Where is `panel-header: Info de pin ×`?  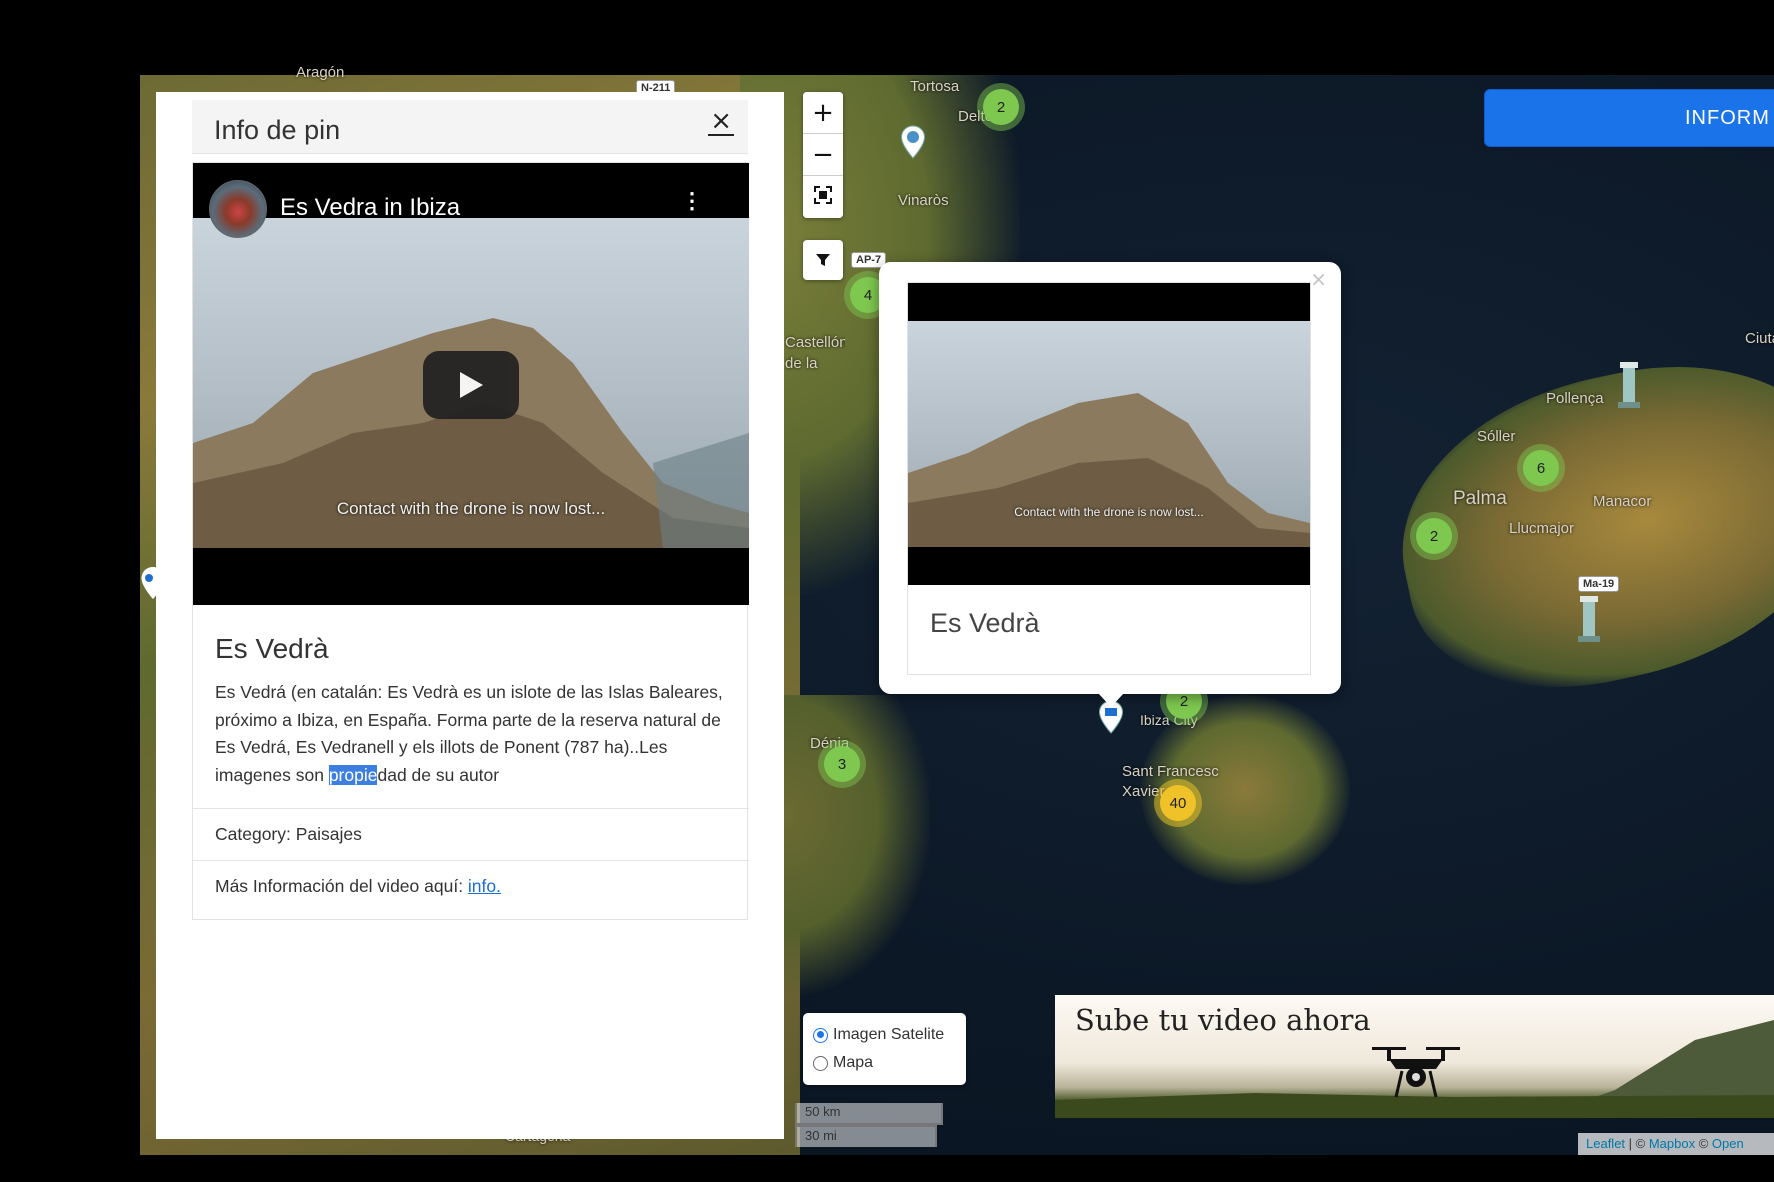 panel-header: Info de pin × is located at coordinates (470, 127).